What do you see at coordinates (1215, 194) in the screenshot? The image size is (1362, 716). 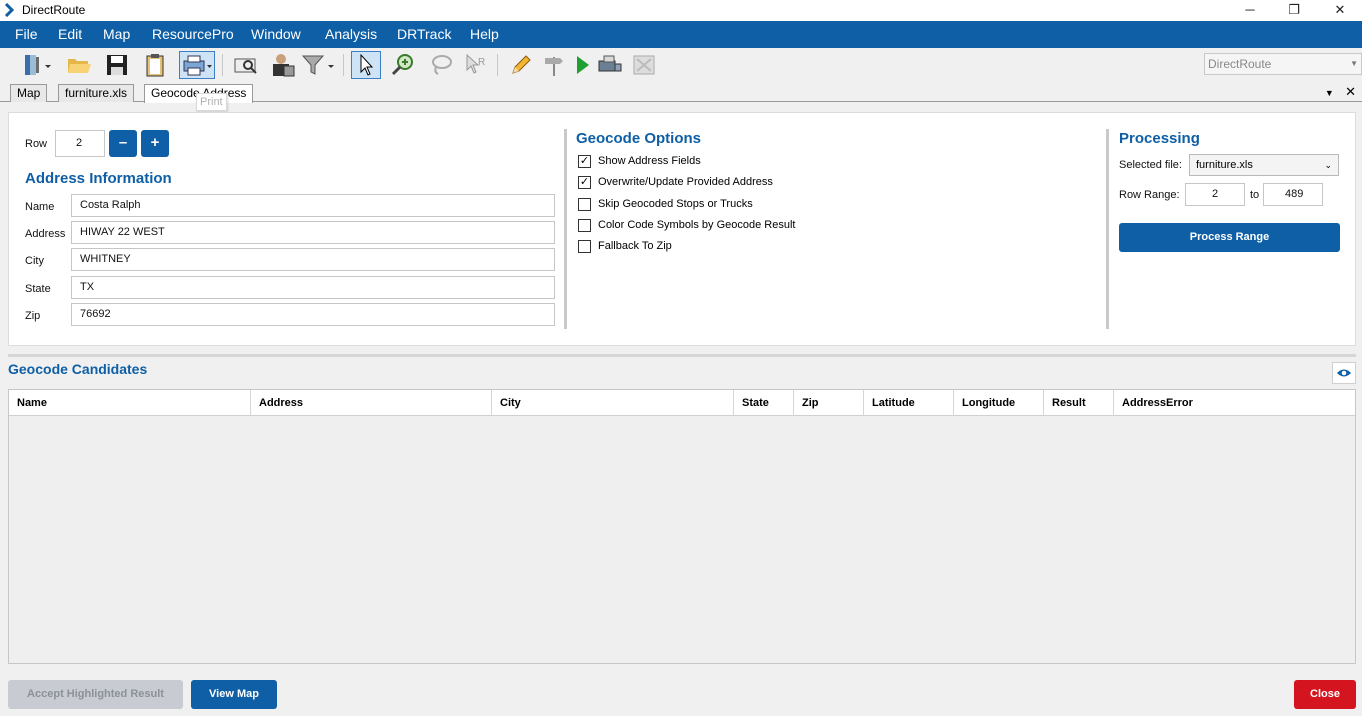 I see `row-range-from-input: 2` at bounding box center [1215, 194].